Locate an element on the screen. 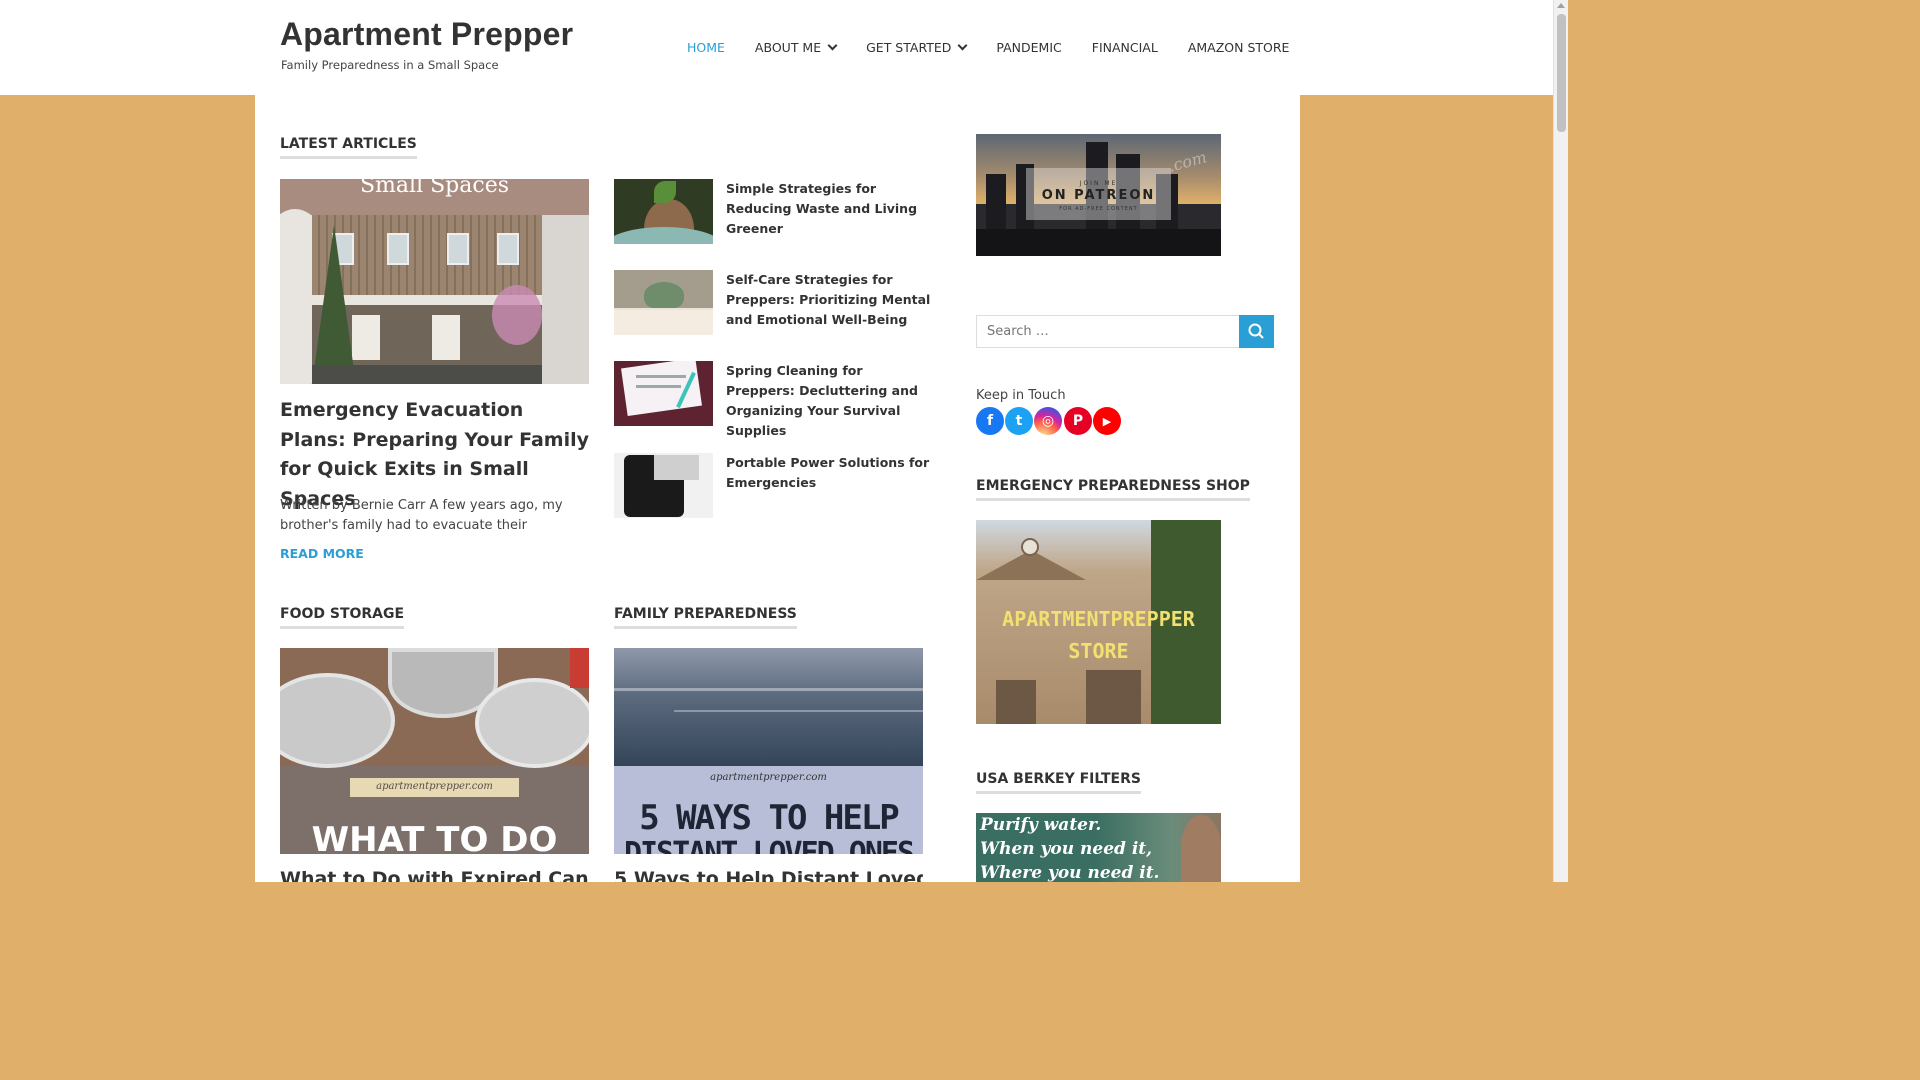 This screenshot has width=1920, height=1080. family-image-text-1: 5 WAYS TO HELP is located at coordinates (769, 818).